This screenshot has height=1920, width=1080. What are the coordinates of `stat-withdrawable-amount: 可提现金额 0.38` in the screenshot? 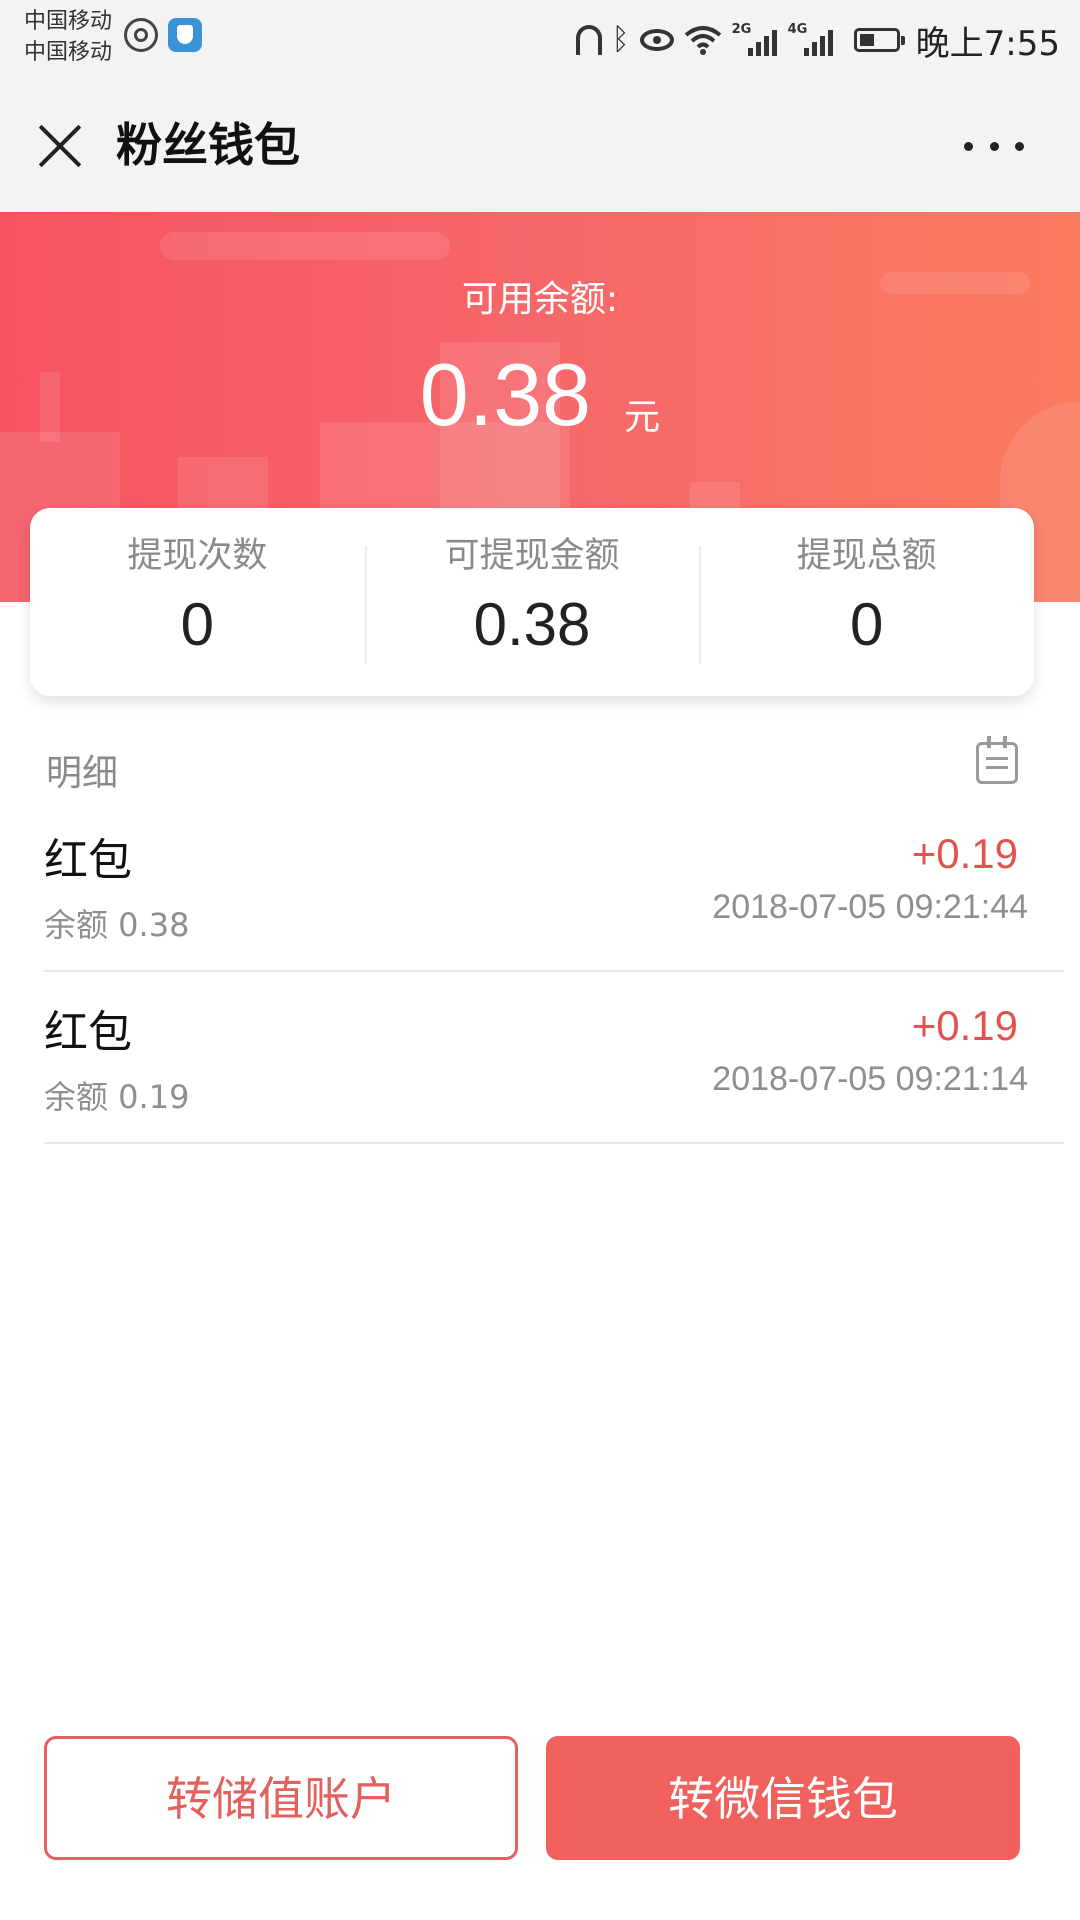 It's located at (532, 602).